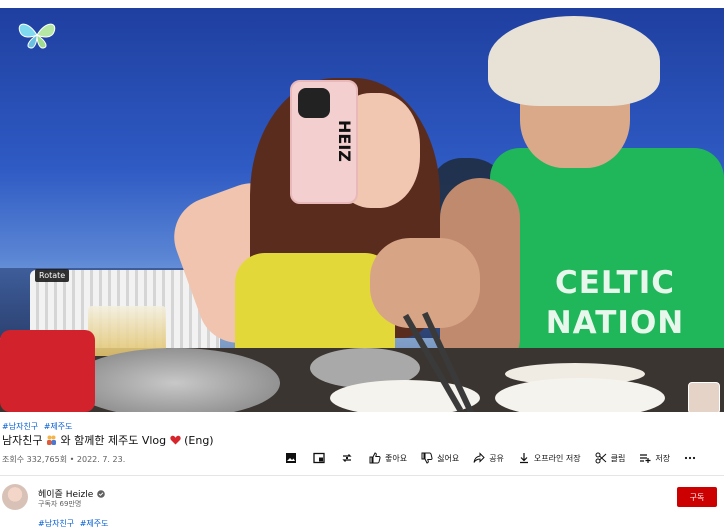  What do you see at coordinates (51, 440) in the screenshot?
I see `couple-emoji-icon` at bounding box center [51, 440].